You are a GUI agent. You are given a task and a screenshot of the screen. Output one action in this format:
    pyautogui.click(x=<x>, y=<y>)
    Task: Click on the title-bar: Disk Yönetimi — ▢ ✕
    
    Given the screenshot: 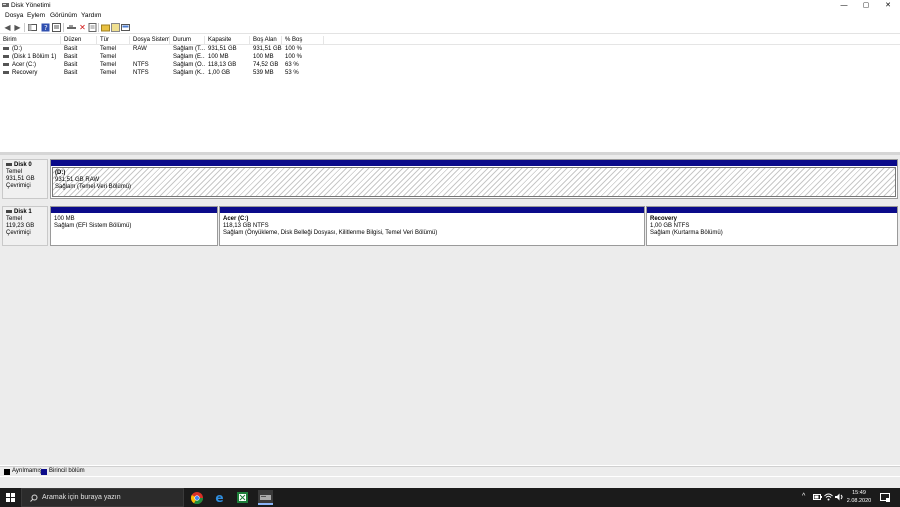 What is the action you would take?
    pyautogui.click(x=450, y=5)
    